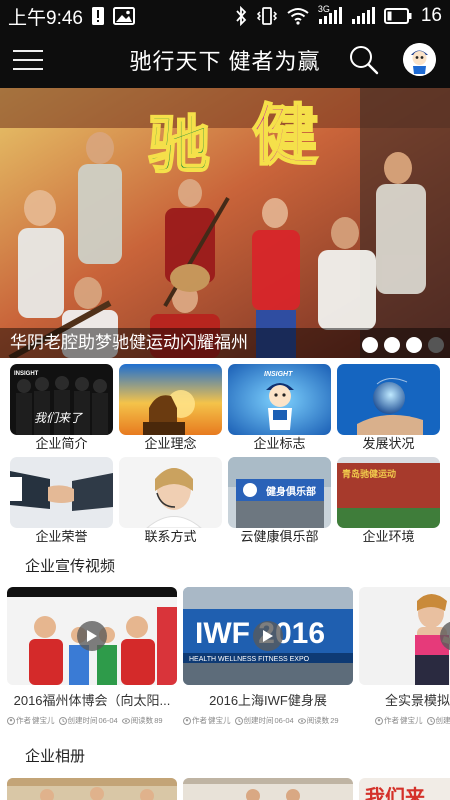 This screenshot has height=800, width=450. I want to click on grid-label: 企业环境, so click(388, 536).